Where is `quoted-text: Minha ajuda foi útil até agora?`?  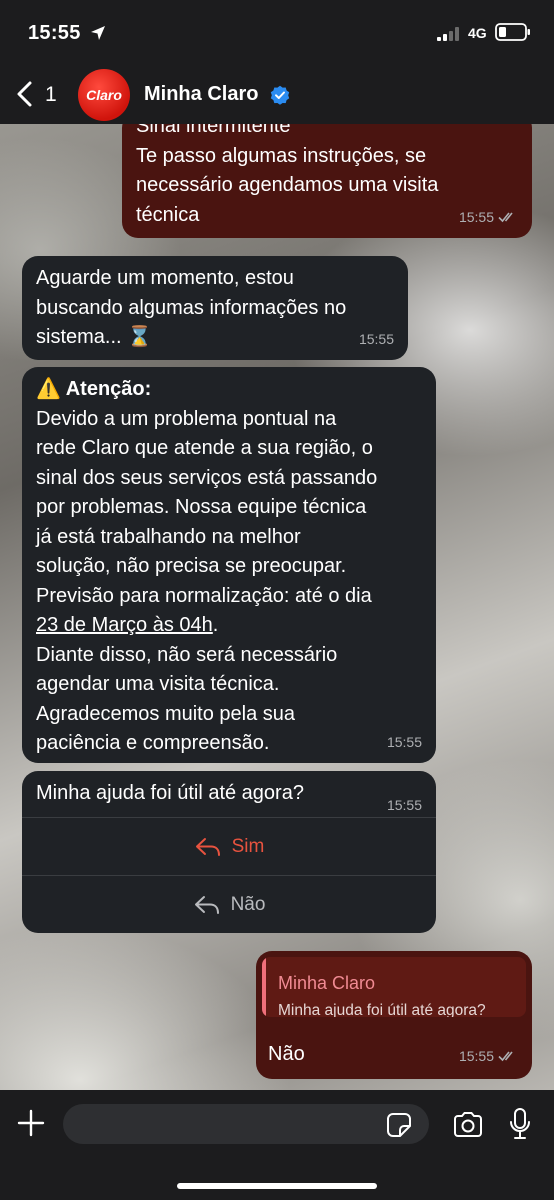 quoted-text: Minha ajuda foi útil até agora? is located at coordinates (382, 1009).